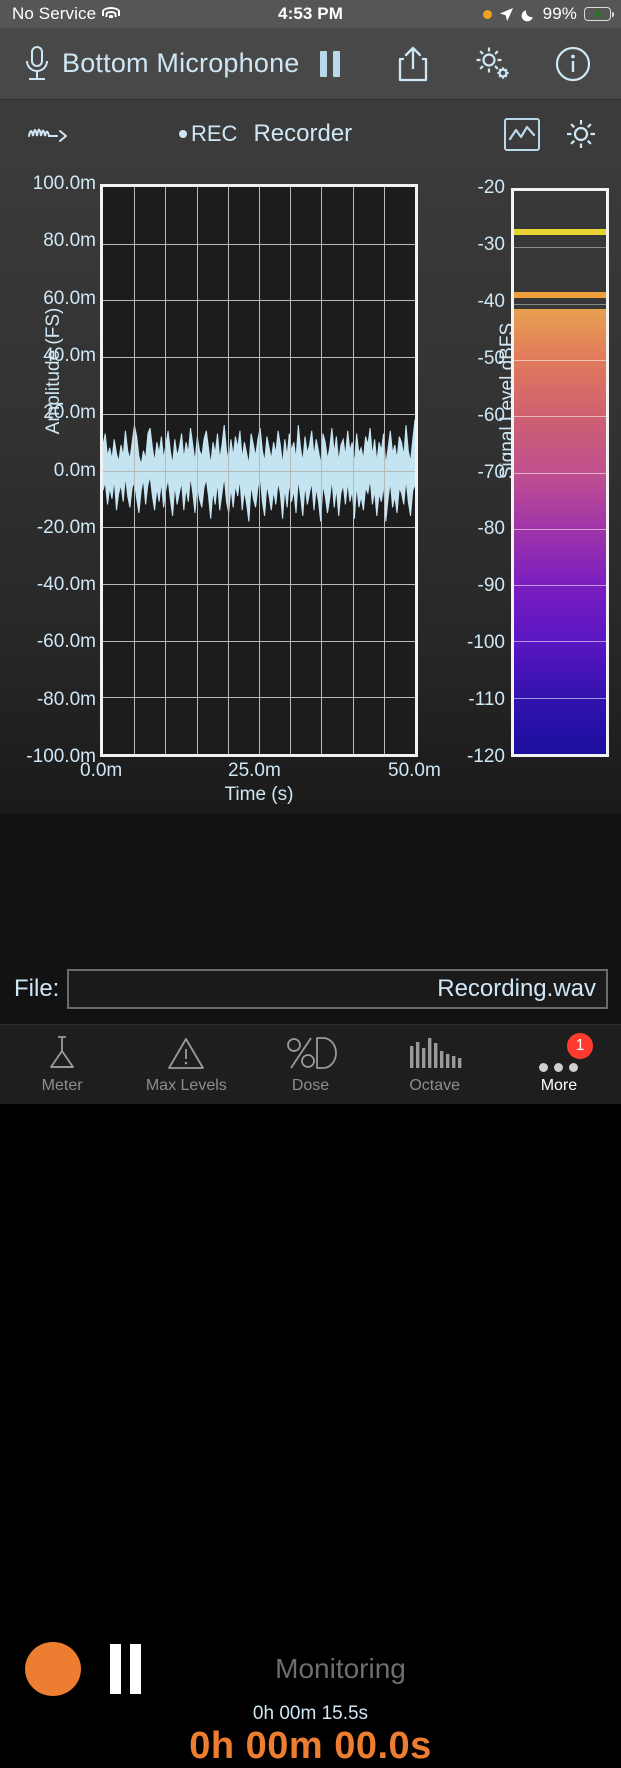 Image resolution: width=621 pixels, height=1768 pixels. What do you see at coordinates (310, 1713) in the screenshot?
I see `elapsed-time: 0h 00m 15.5s` at bounding box center [310, 1713].